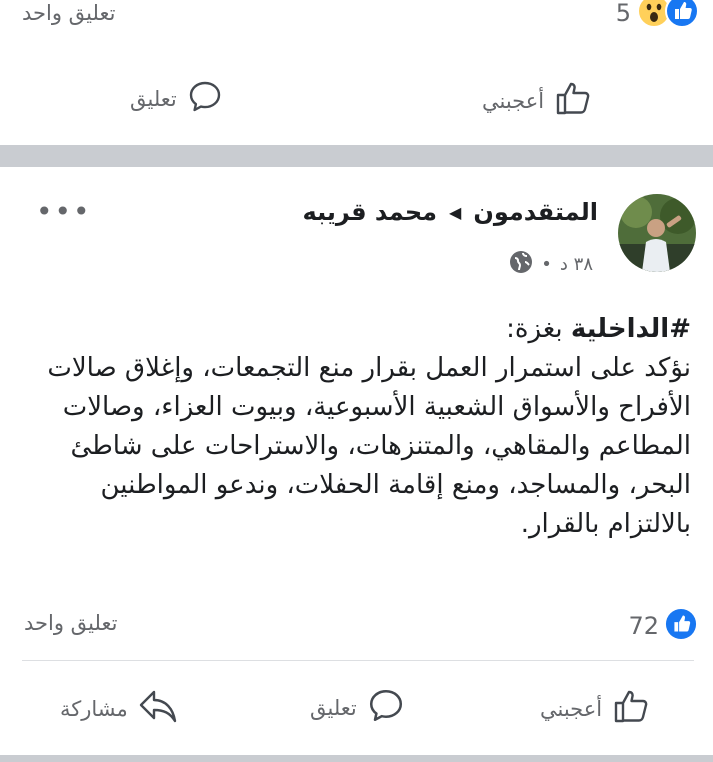 The height and width of the screenshot is (762, 713). I want to click on post-counts: تعليق واحد 72, so click(356, 624).